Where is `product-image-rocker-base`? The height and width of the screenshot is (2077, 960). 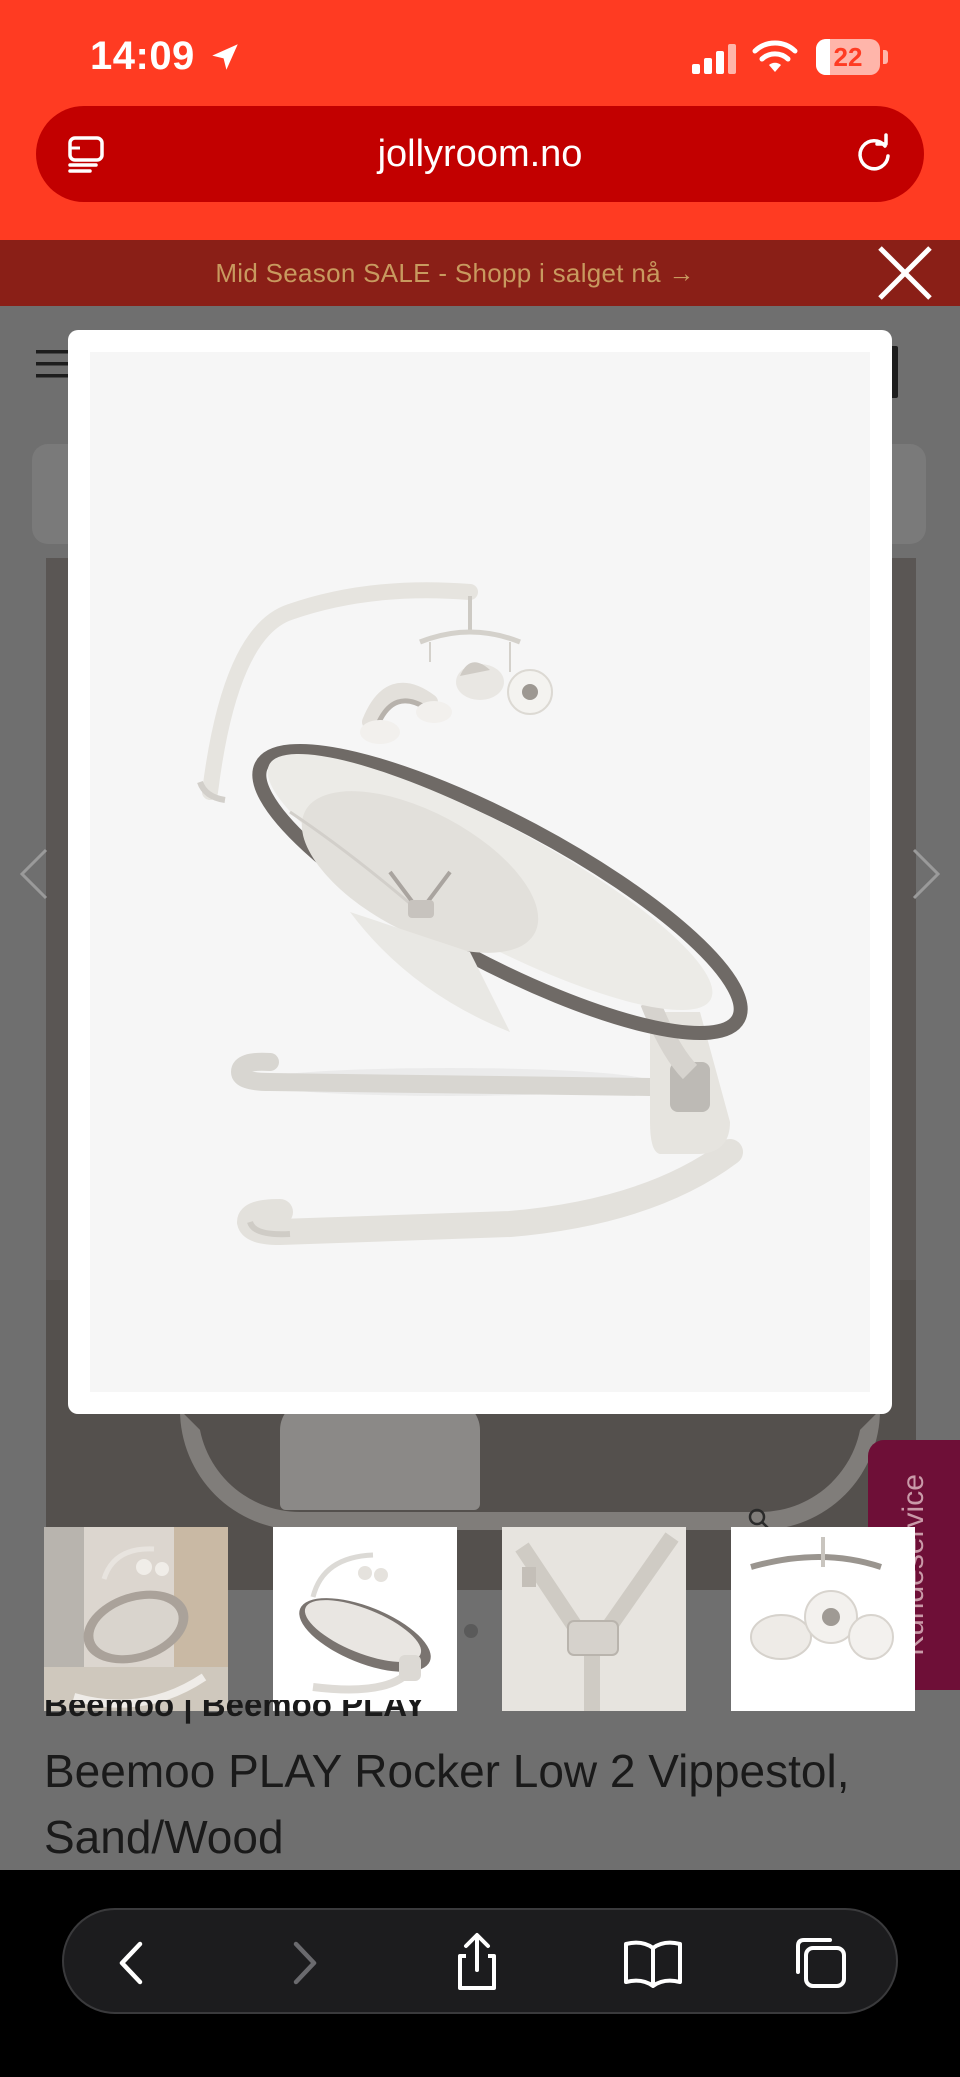 product-image-rocker-base is located at coordinates (380, 1455).